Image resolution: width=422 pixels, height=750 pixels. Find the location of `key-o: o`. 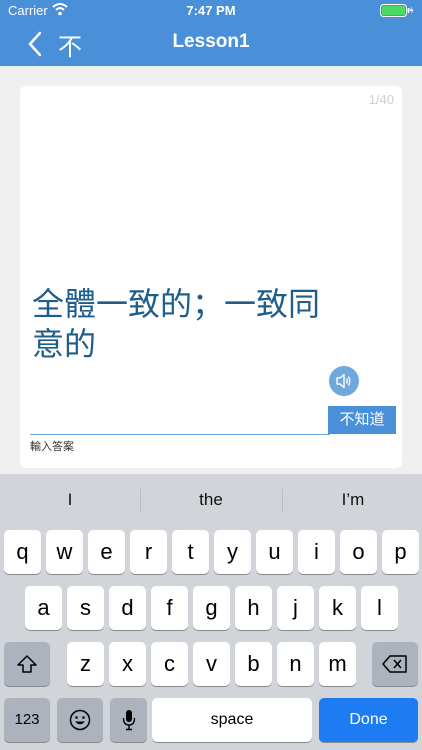

key-o: o is located at coordinates (358, 552).